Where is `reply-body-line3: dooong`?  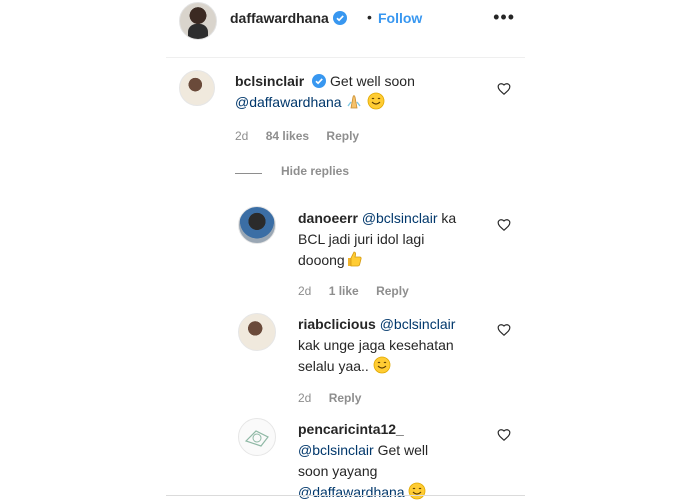 reply-body-line3: dooong is located at coordinates (321, 260).